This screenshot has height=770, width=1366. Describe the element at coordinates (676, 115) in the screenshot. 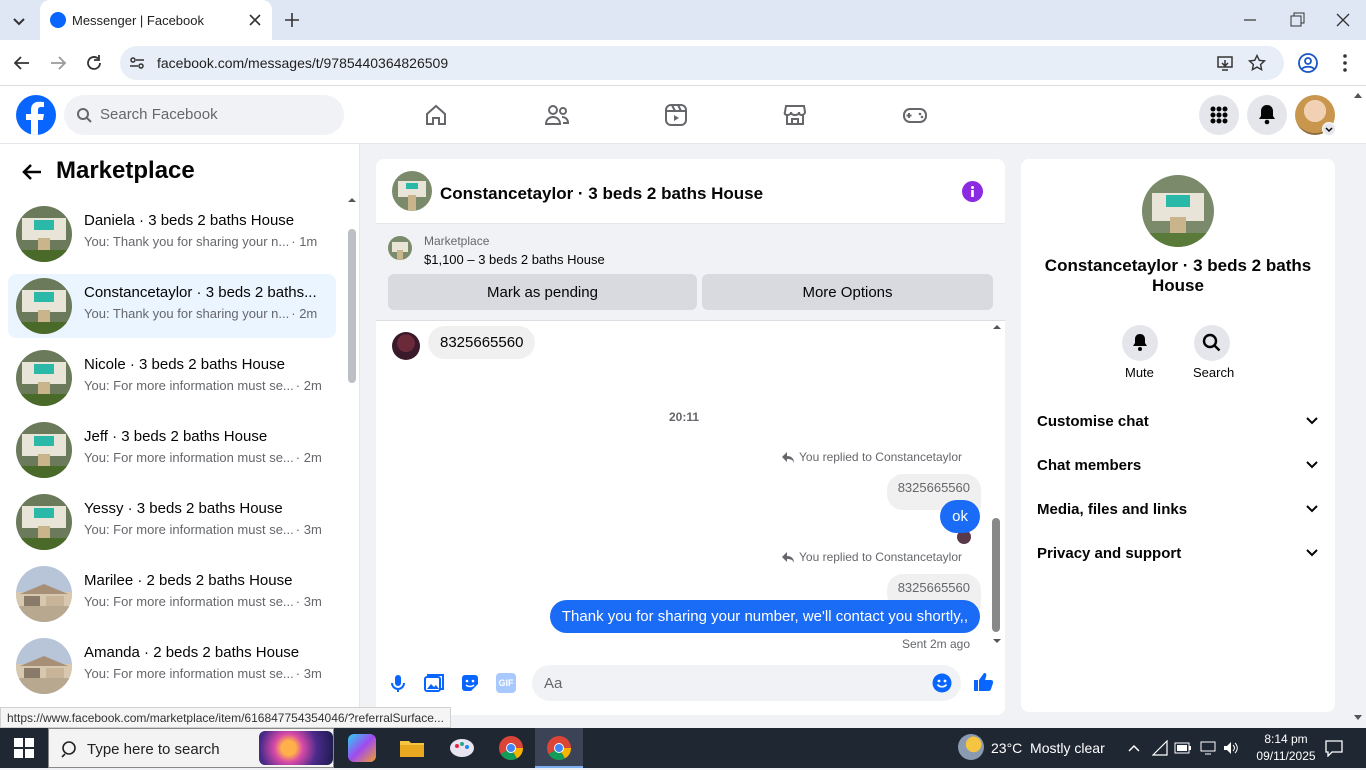

I see `video-nav-icon` at that location.